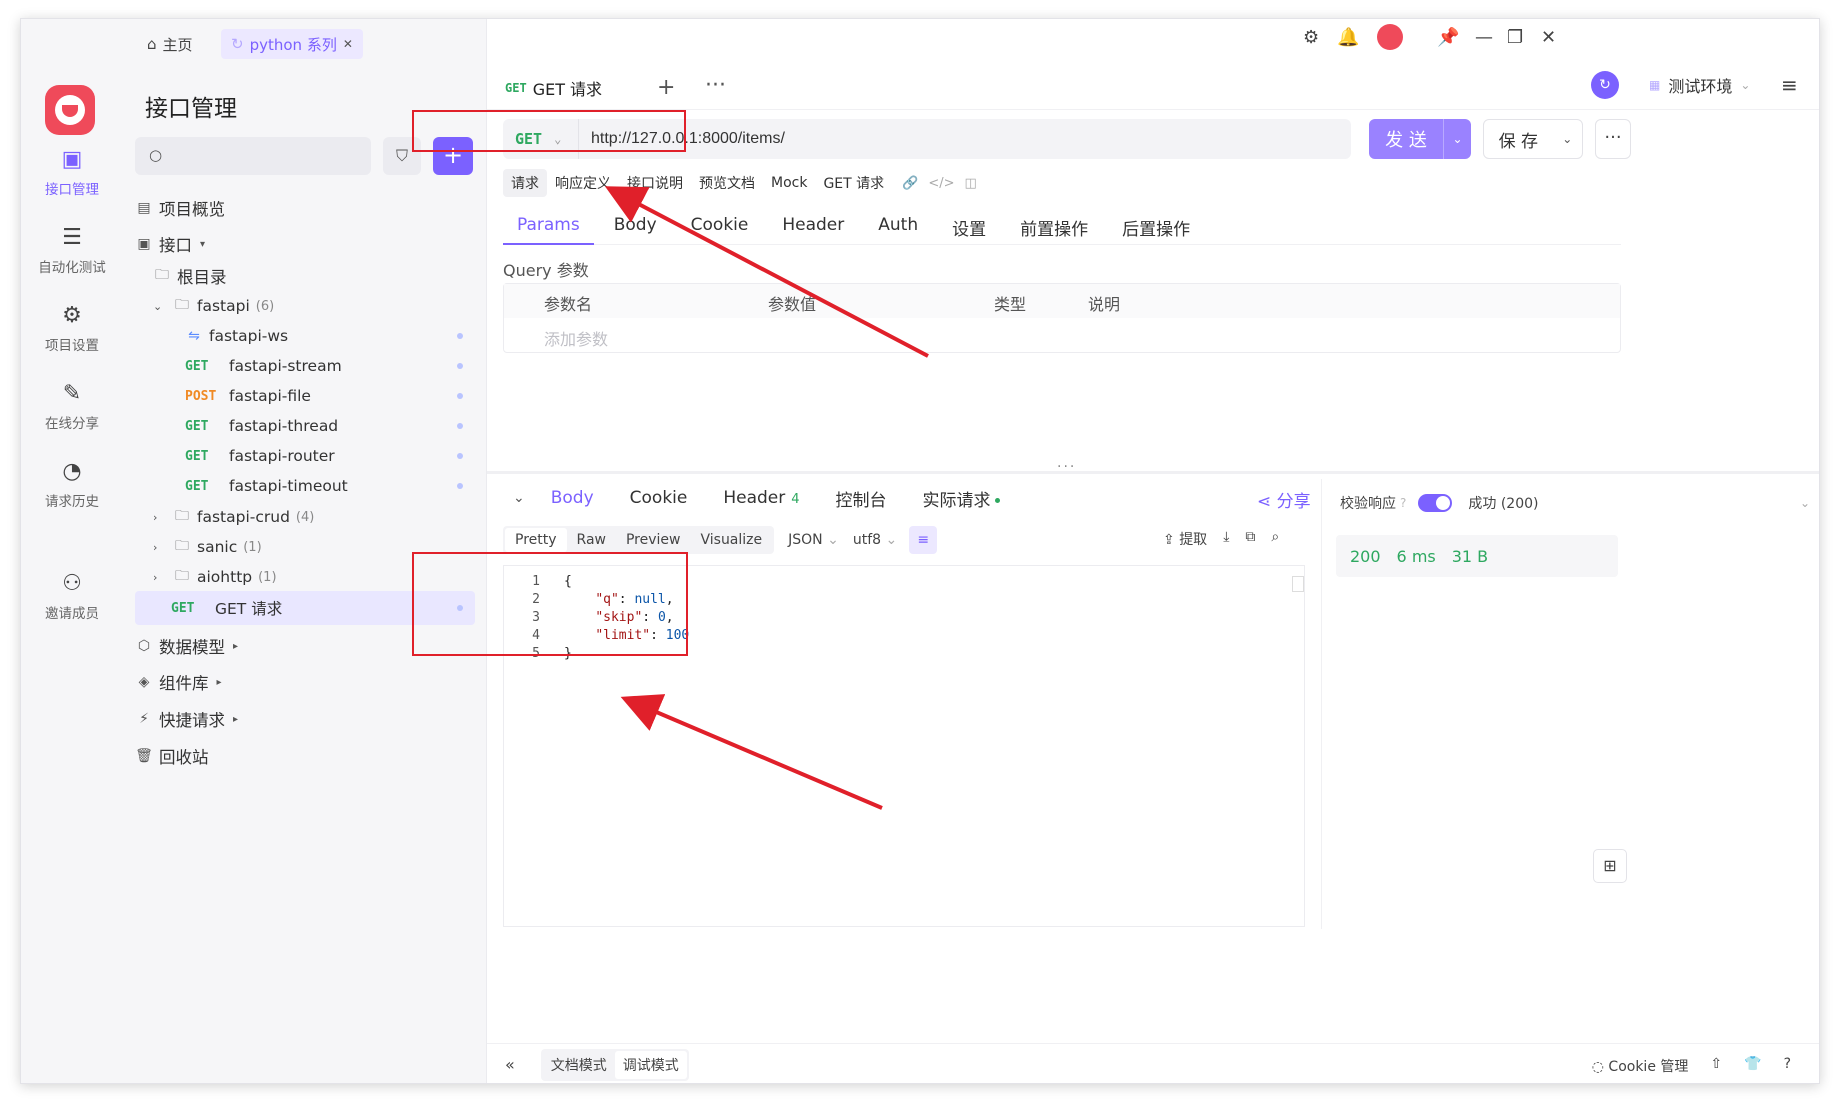 This screenshot has width=1836, height=1100. What do you see at coordinates (292, 44) in the screenshot?
I see `project-tab: ↻ python 系列 ✕` at bounding box center [292, 44].